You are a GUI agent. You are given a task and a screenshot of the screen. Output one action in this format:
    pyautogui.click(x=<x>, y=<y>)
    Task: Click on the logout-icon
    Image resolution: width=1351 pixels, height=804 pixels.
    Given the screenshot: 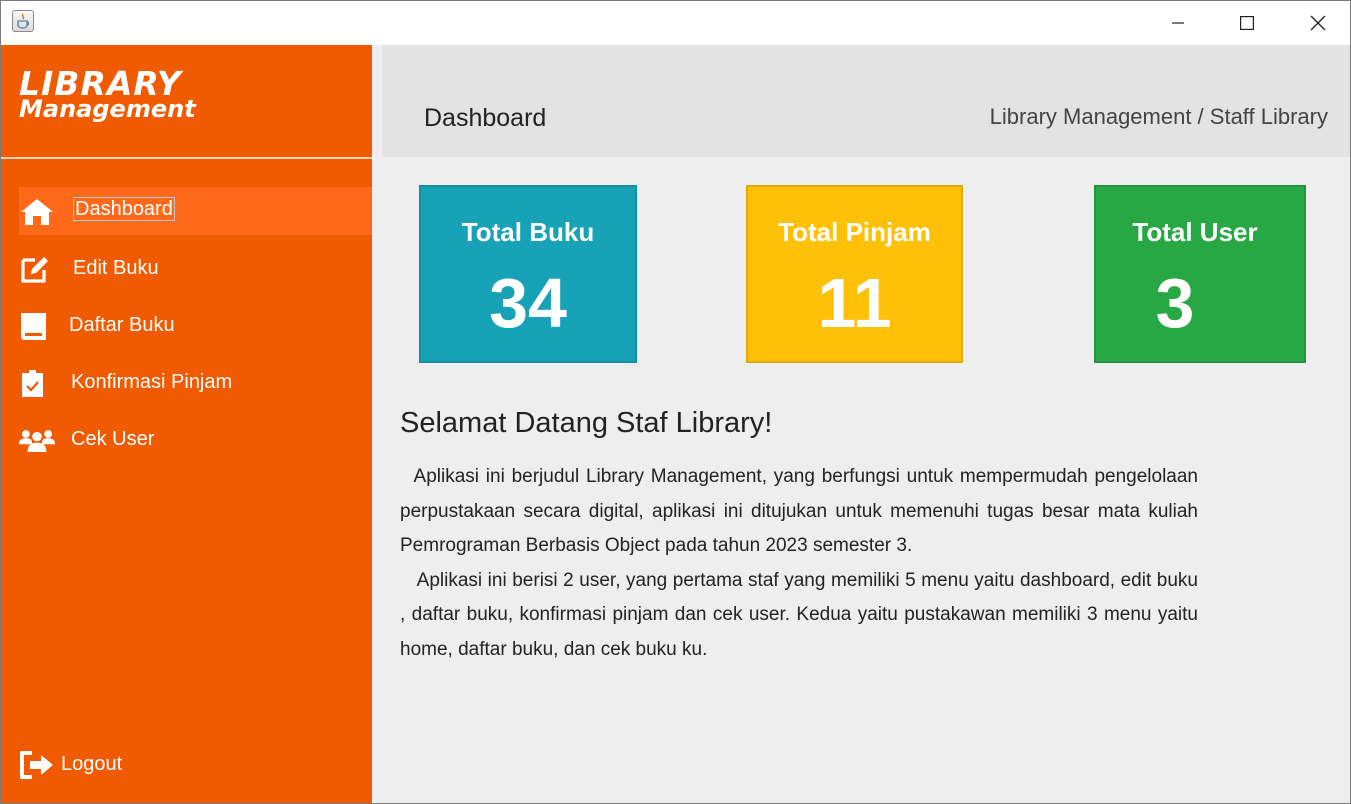 What is the action you would take?
    pyautogui.click(x=36, y=765)
    